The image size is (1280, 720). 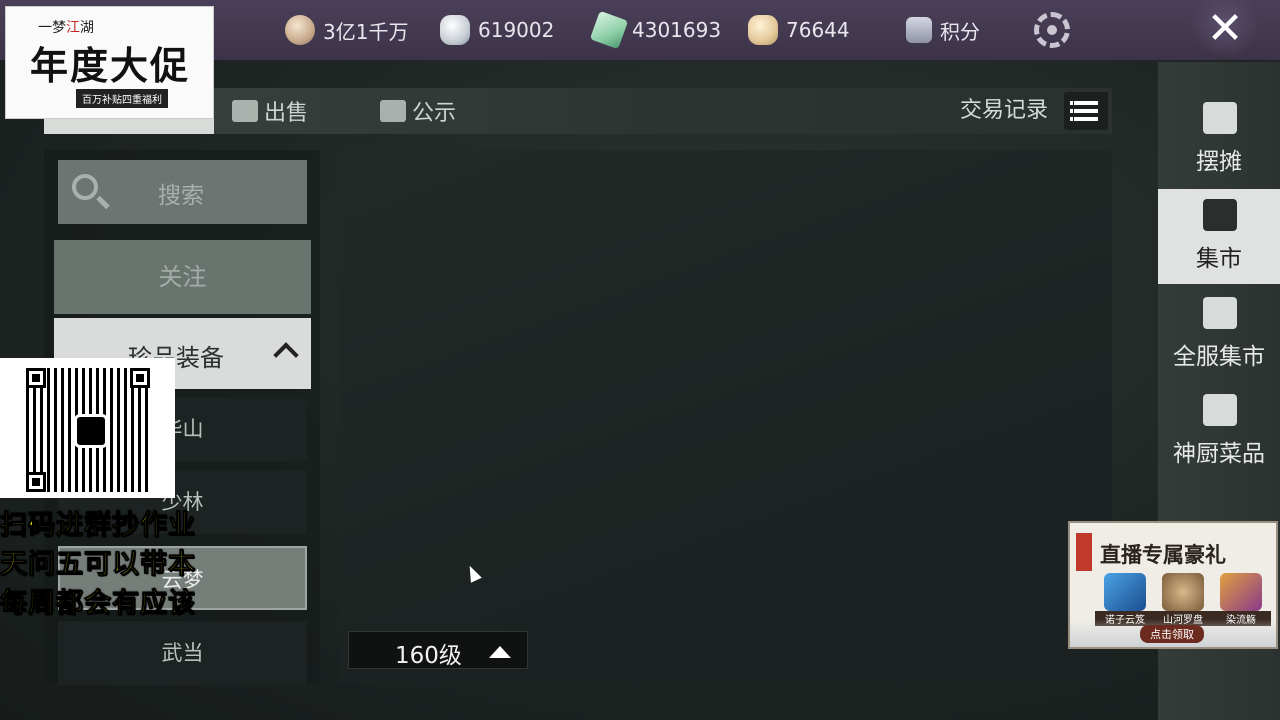 What do you see at coordinates (1219, 454) in the screenshot?
I see `nav-label: 神厨菜品` at bounding box center [1219, 454].